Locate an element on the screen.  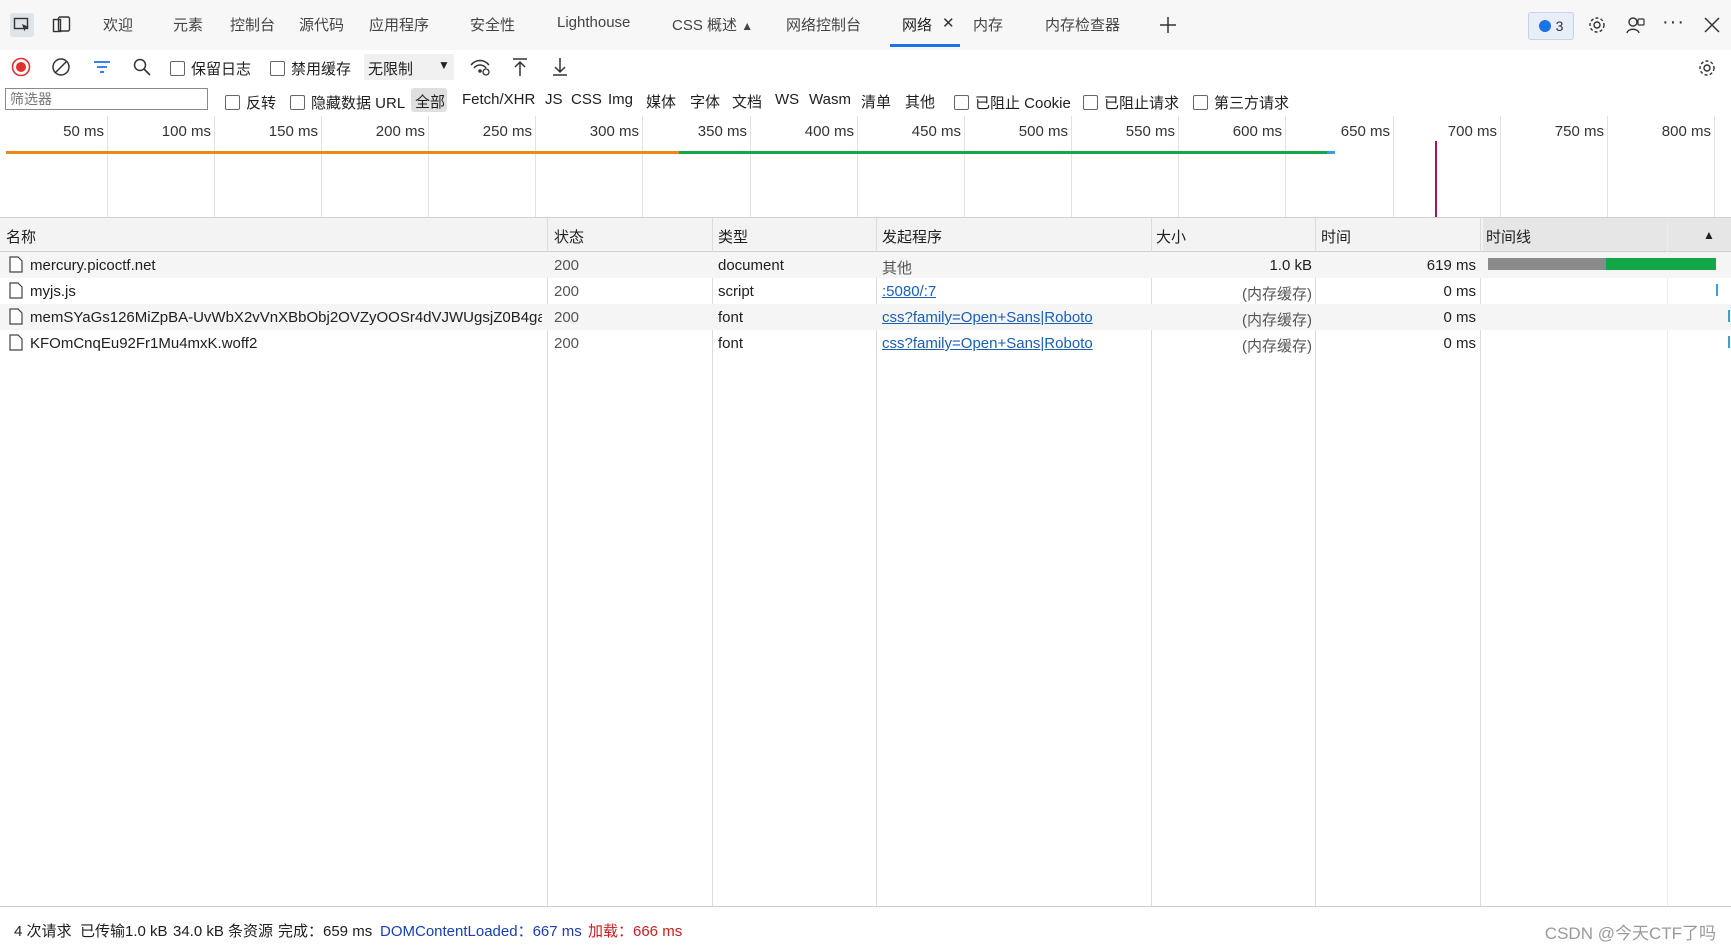
import-har-icon is located at coordinates (520, 67).